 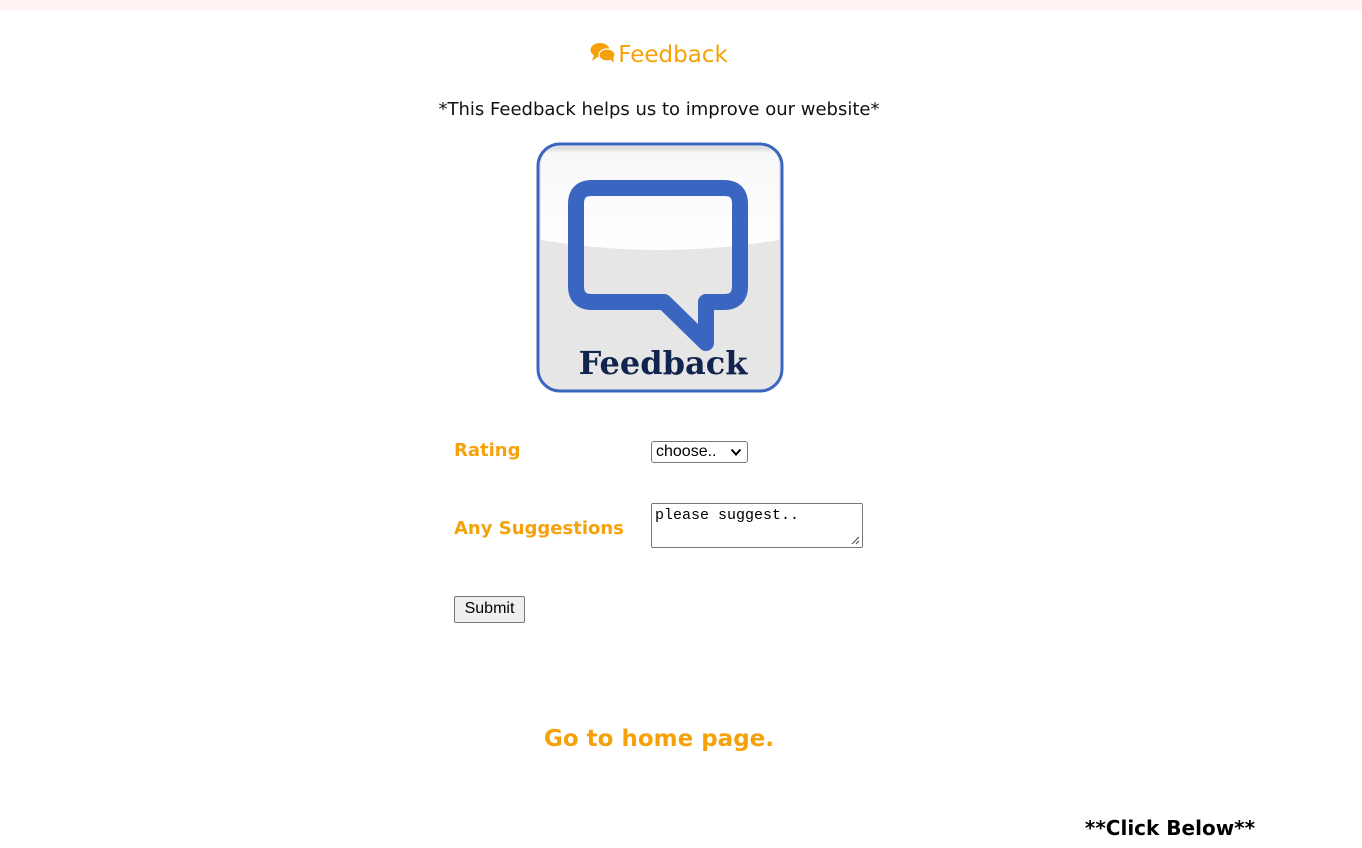 I want to click on feedback-logo: Feedback, so click(x=660, y=267).